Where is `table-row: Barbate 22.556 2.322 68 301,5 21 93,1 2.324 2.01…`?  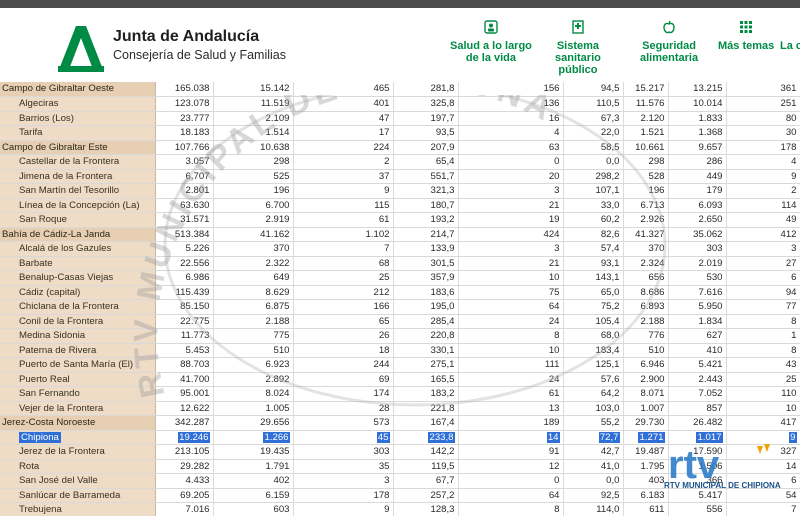 table-row: Barbate 22.556 2.322 68 301,5 21 93,1 2.324 2.01… is located at coordinates (400, 263).